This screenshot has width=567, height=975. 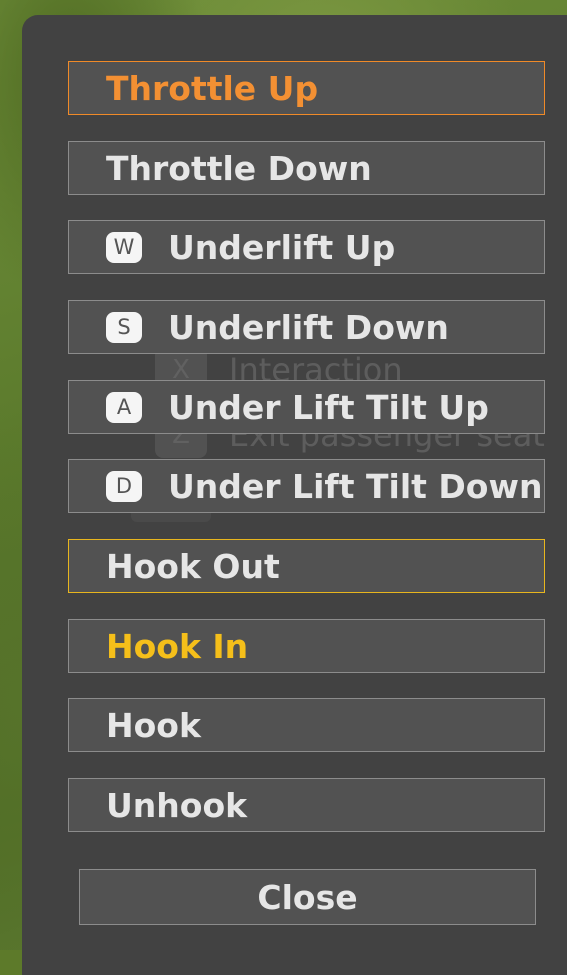 I want to click on hook-out-label: Hook Out, so click(x=193, y=566).